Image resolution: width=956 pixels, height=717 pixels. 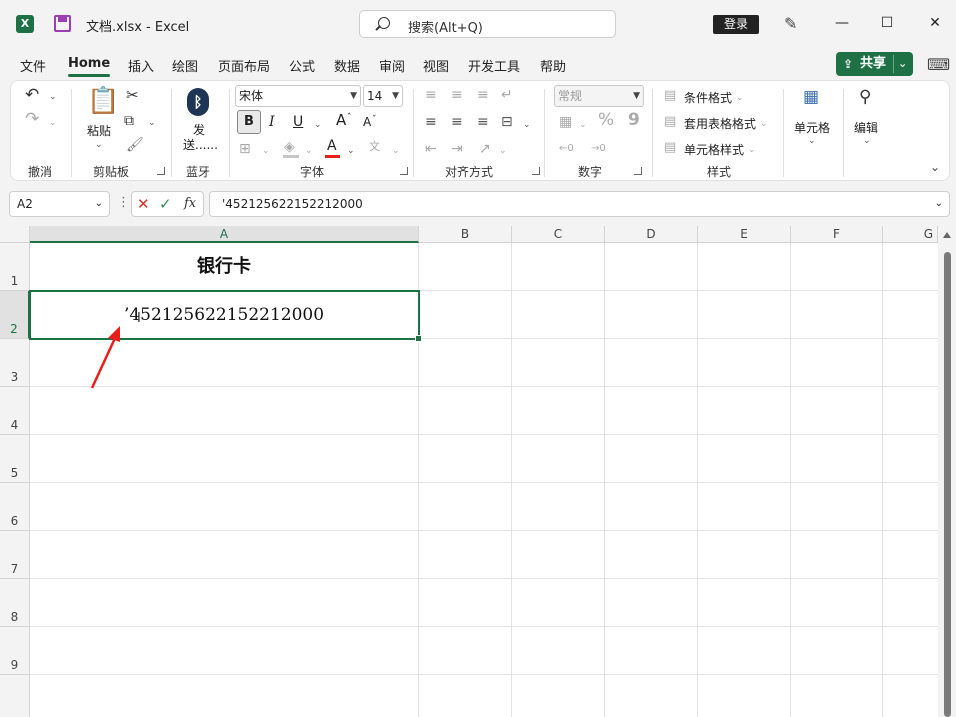 What do you see at coordinates (244, 65) in the screenshot?
I see `tab-page-layout: 页面布局` at bounding box center [244, 65].